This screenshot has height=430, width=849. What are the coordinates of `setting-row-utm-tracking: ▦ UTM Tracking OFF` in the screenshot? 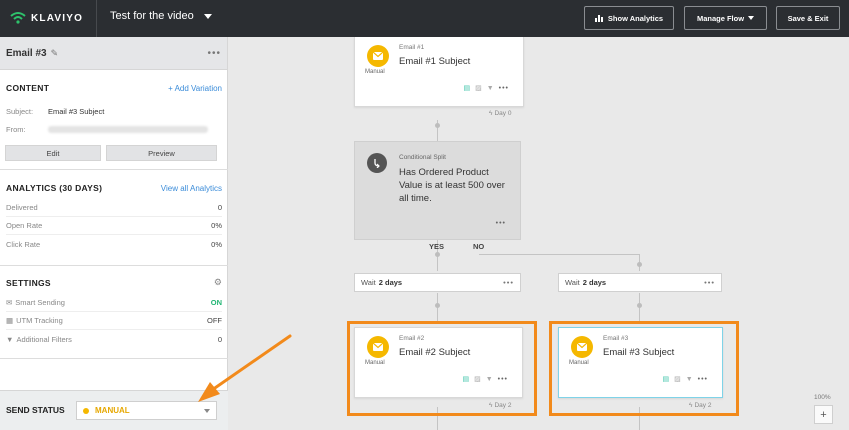 It's located at (114, 321).